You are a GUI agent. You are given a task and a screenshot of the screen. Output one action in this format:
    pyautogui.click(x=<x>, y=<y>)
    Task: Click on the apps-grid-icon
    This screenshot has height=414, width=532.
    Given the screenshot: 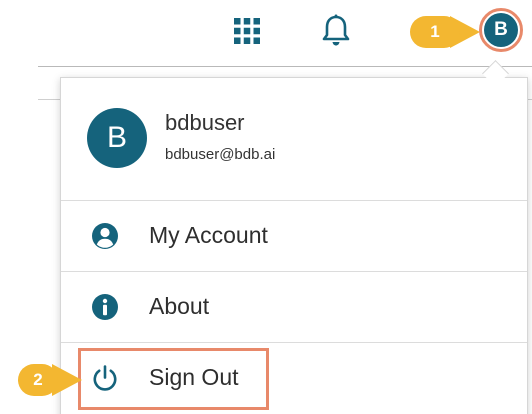 What is the action you would take?
    pyautogui.click(x=247, y=31)
    